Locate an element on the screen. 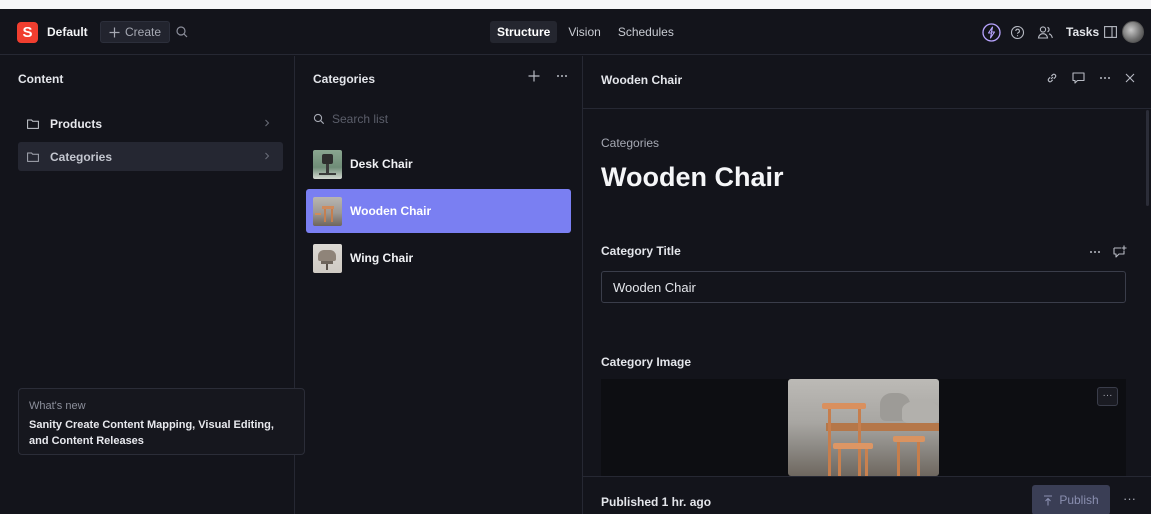 The height and width of the screenshot is (514, 1151). create-label: Create is located at coordinates (143, 32).